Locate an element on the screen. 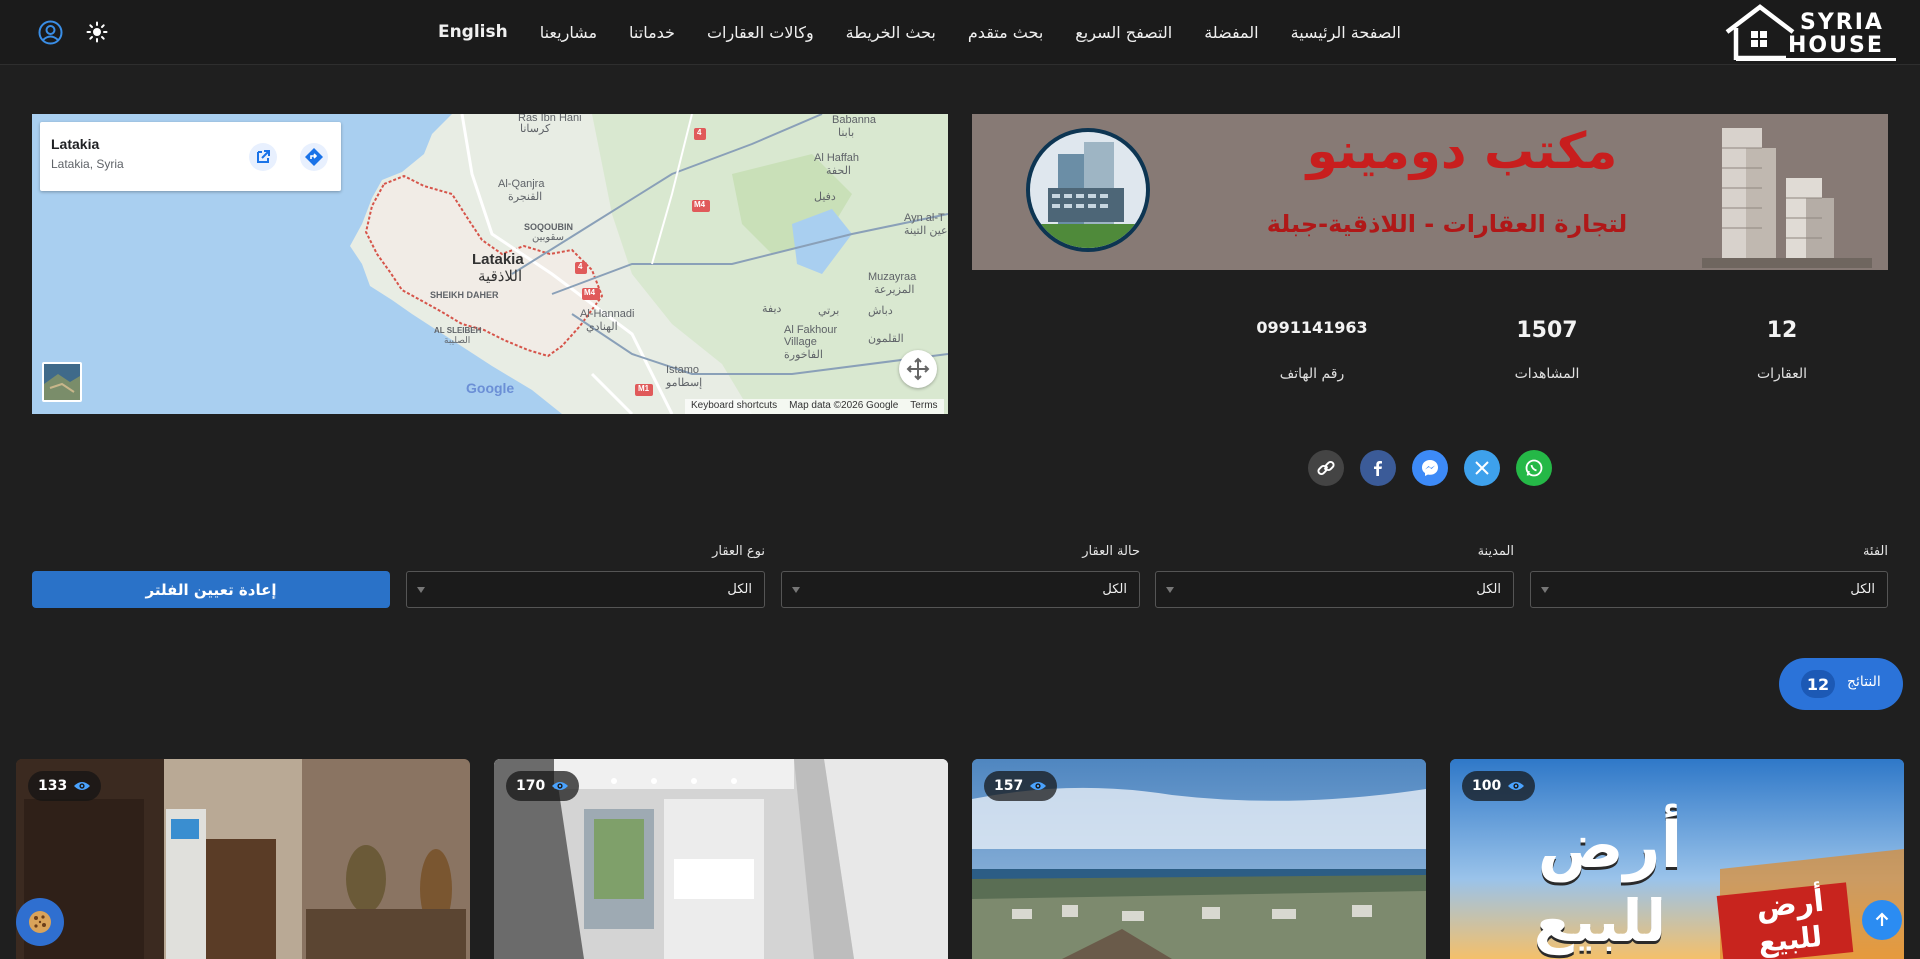 The width and height of the screenshot is (1920, 959). map-shield-m4a: M4 is located at coordinates (700, 204).